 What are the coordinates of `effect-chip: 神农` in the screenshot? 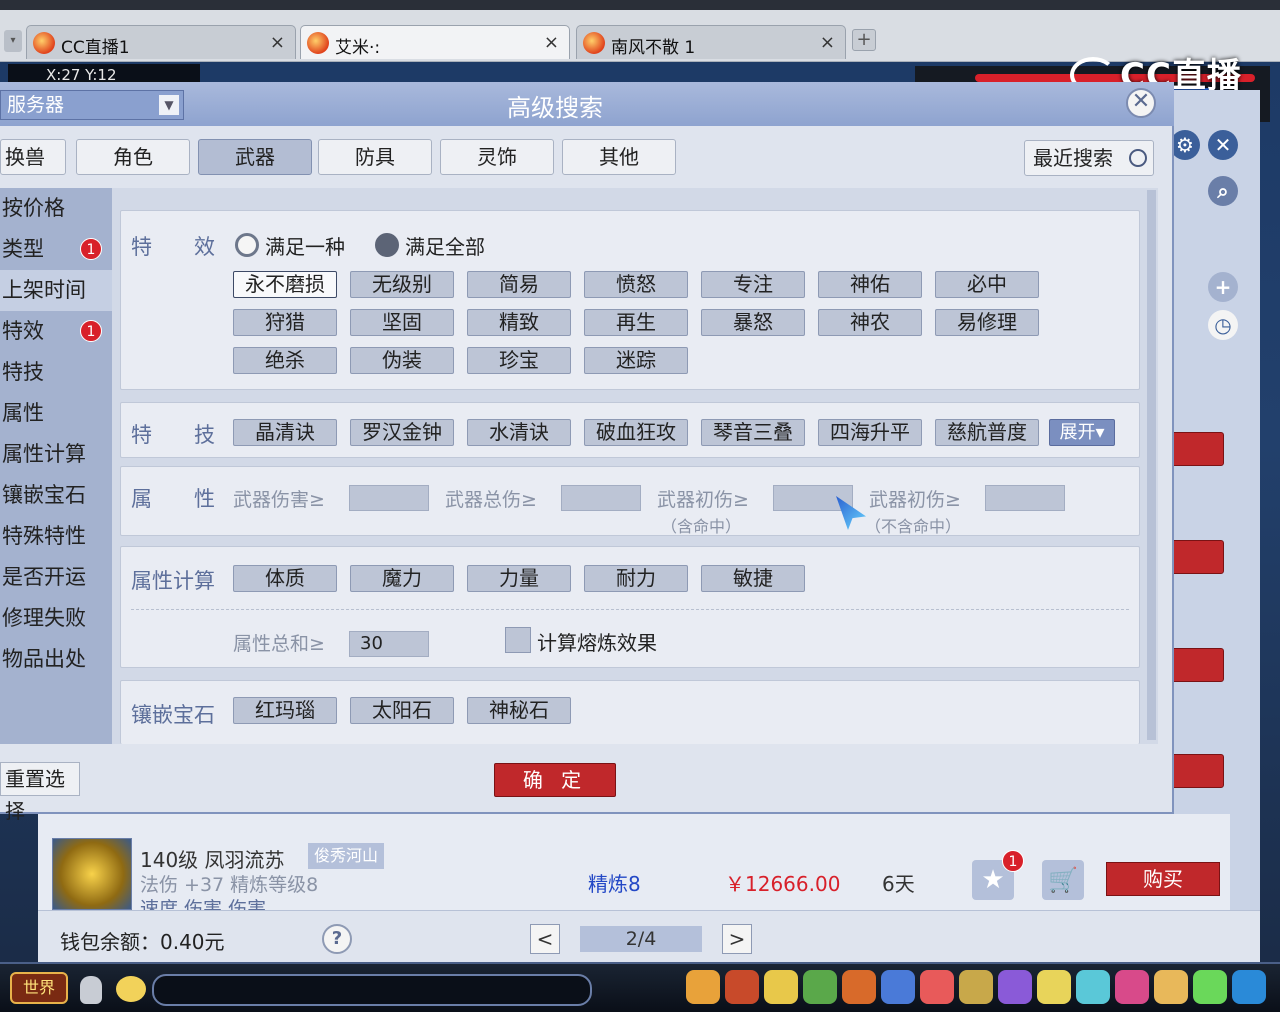 It's located at (870, 322).